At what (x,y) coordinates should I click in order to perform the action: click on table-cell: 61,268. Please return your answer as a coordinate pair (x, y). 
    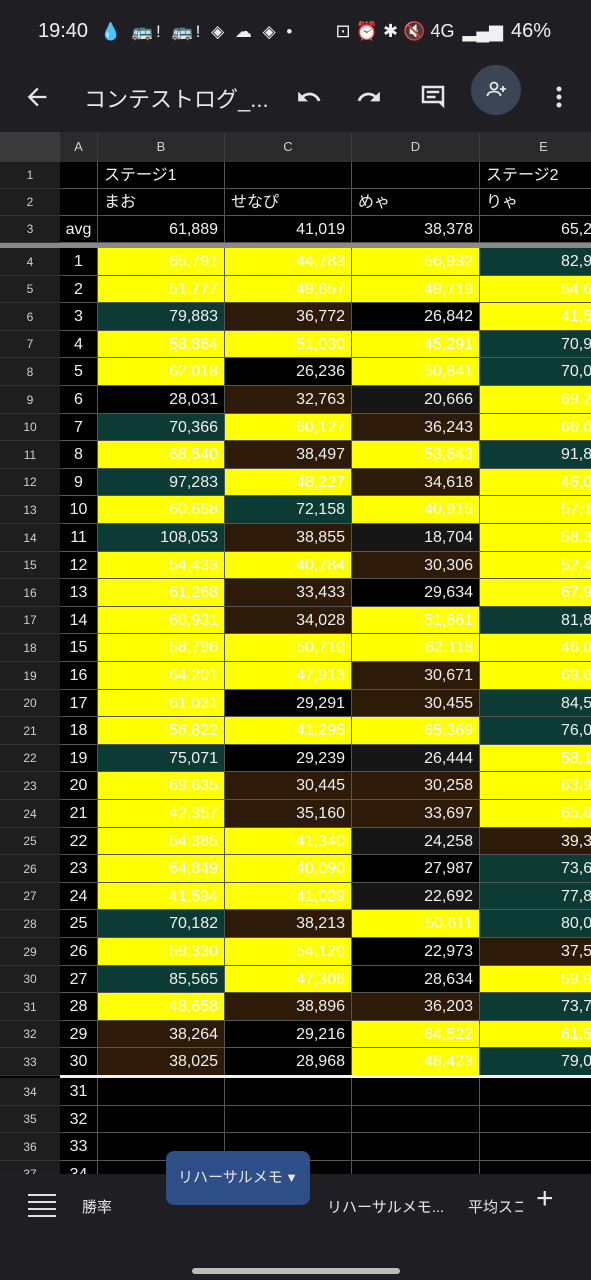
    Looking at the image, I should click on (161, 593).